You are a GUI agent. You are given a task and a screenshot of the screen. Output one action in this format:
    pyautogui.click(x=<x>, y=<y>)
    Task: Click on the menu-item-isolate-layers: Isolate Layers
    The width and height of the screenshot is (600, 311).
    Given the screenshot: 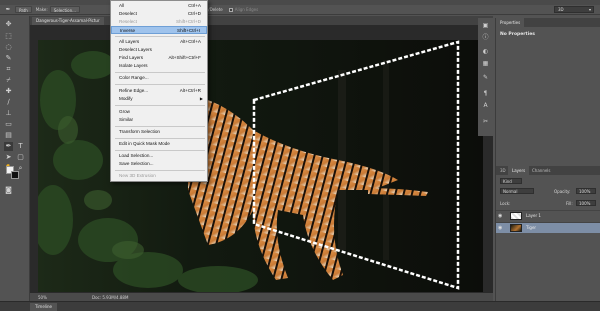 What is the action you would take?
    pyautogui.click(x=159, y=66)
    